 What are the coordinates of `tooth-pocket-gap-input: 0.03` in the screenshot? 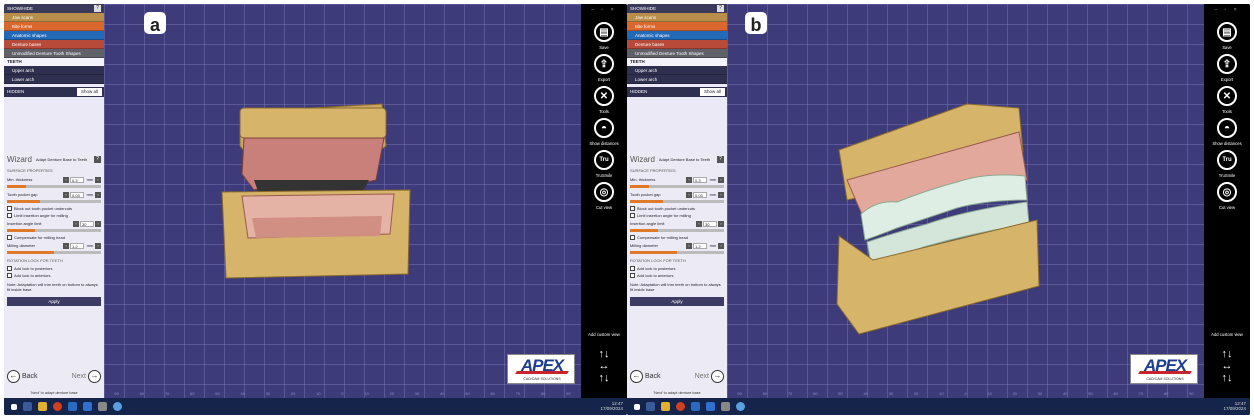 It's located at (77, 194).